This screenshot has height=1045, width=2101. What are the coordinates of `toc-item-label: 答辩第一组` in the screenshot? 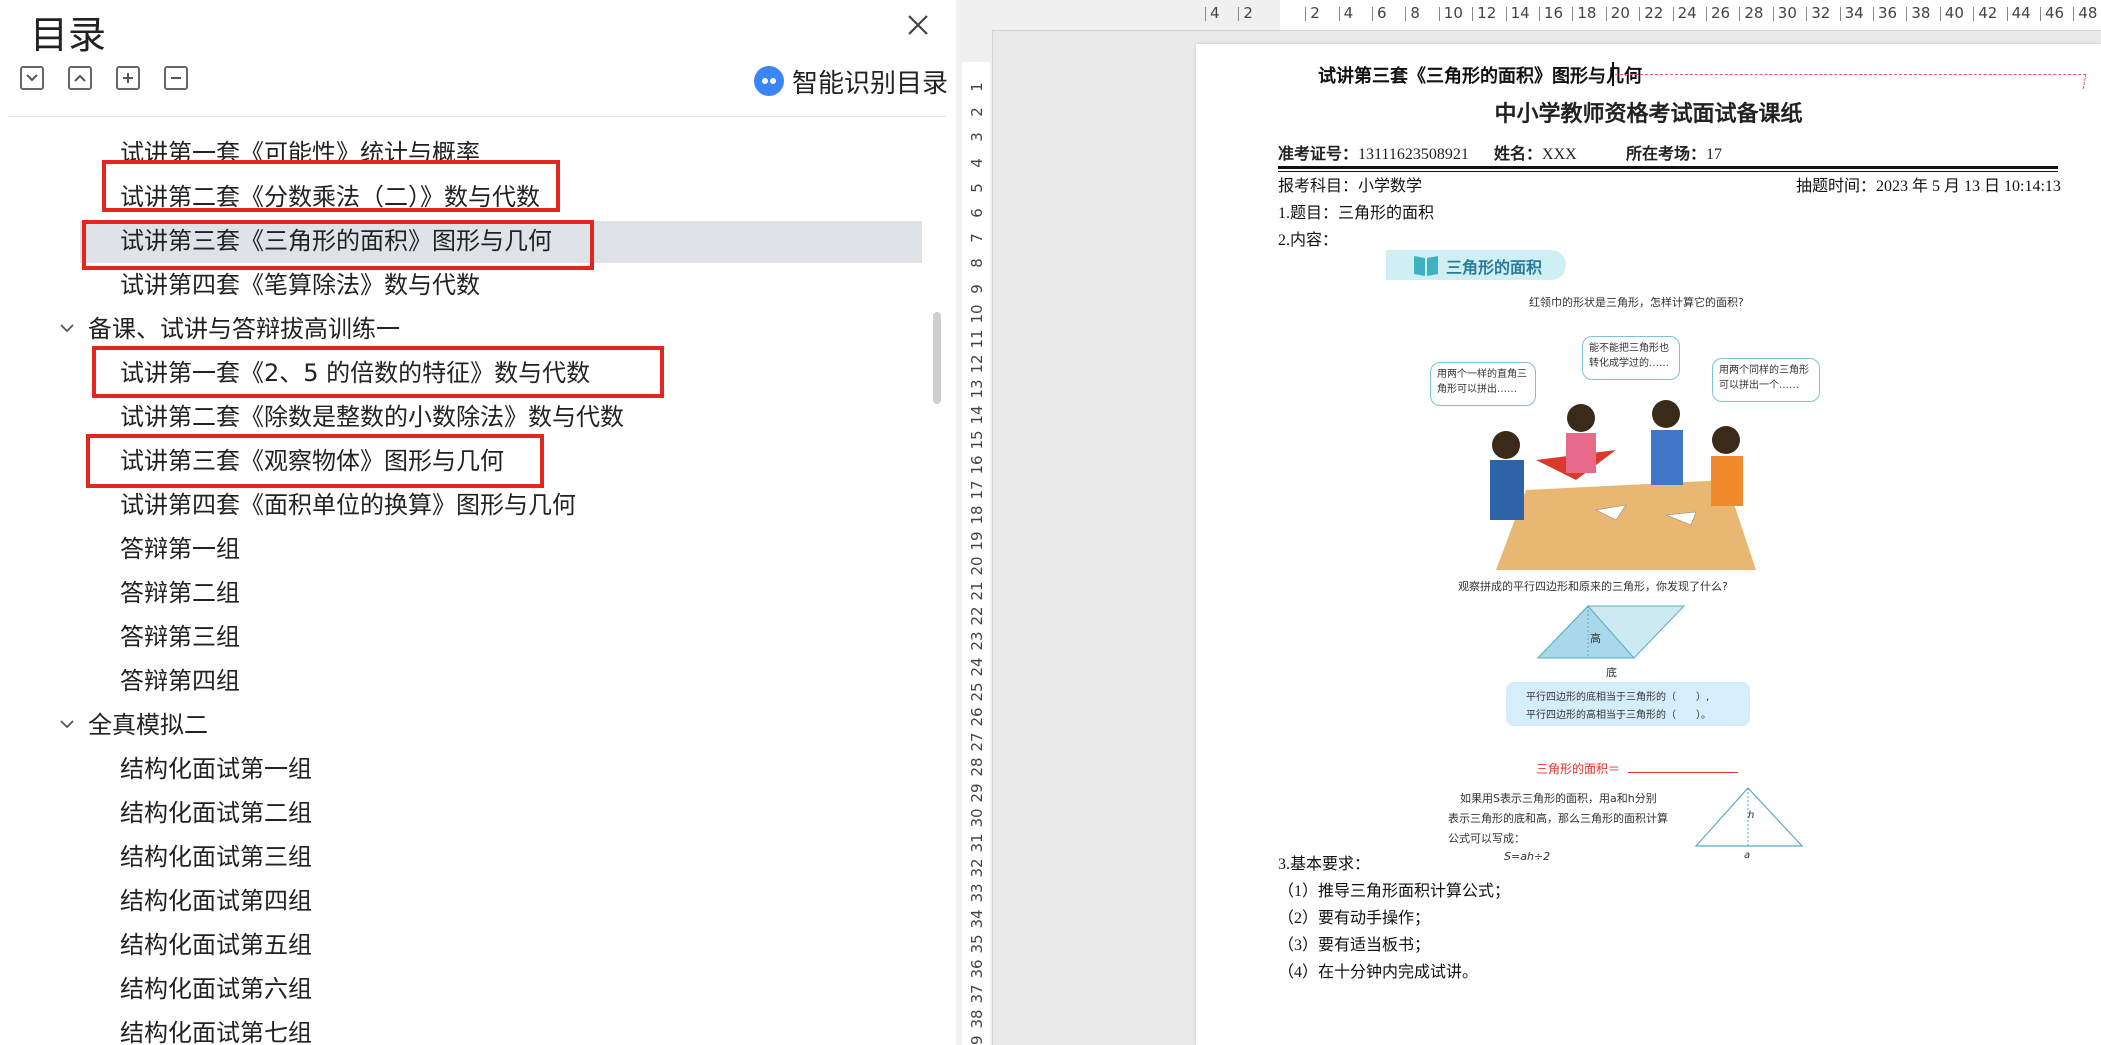 It's located at (180, 549).